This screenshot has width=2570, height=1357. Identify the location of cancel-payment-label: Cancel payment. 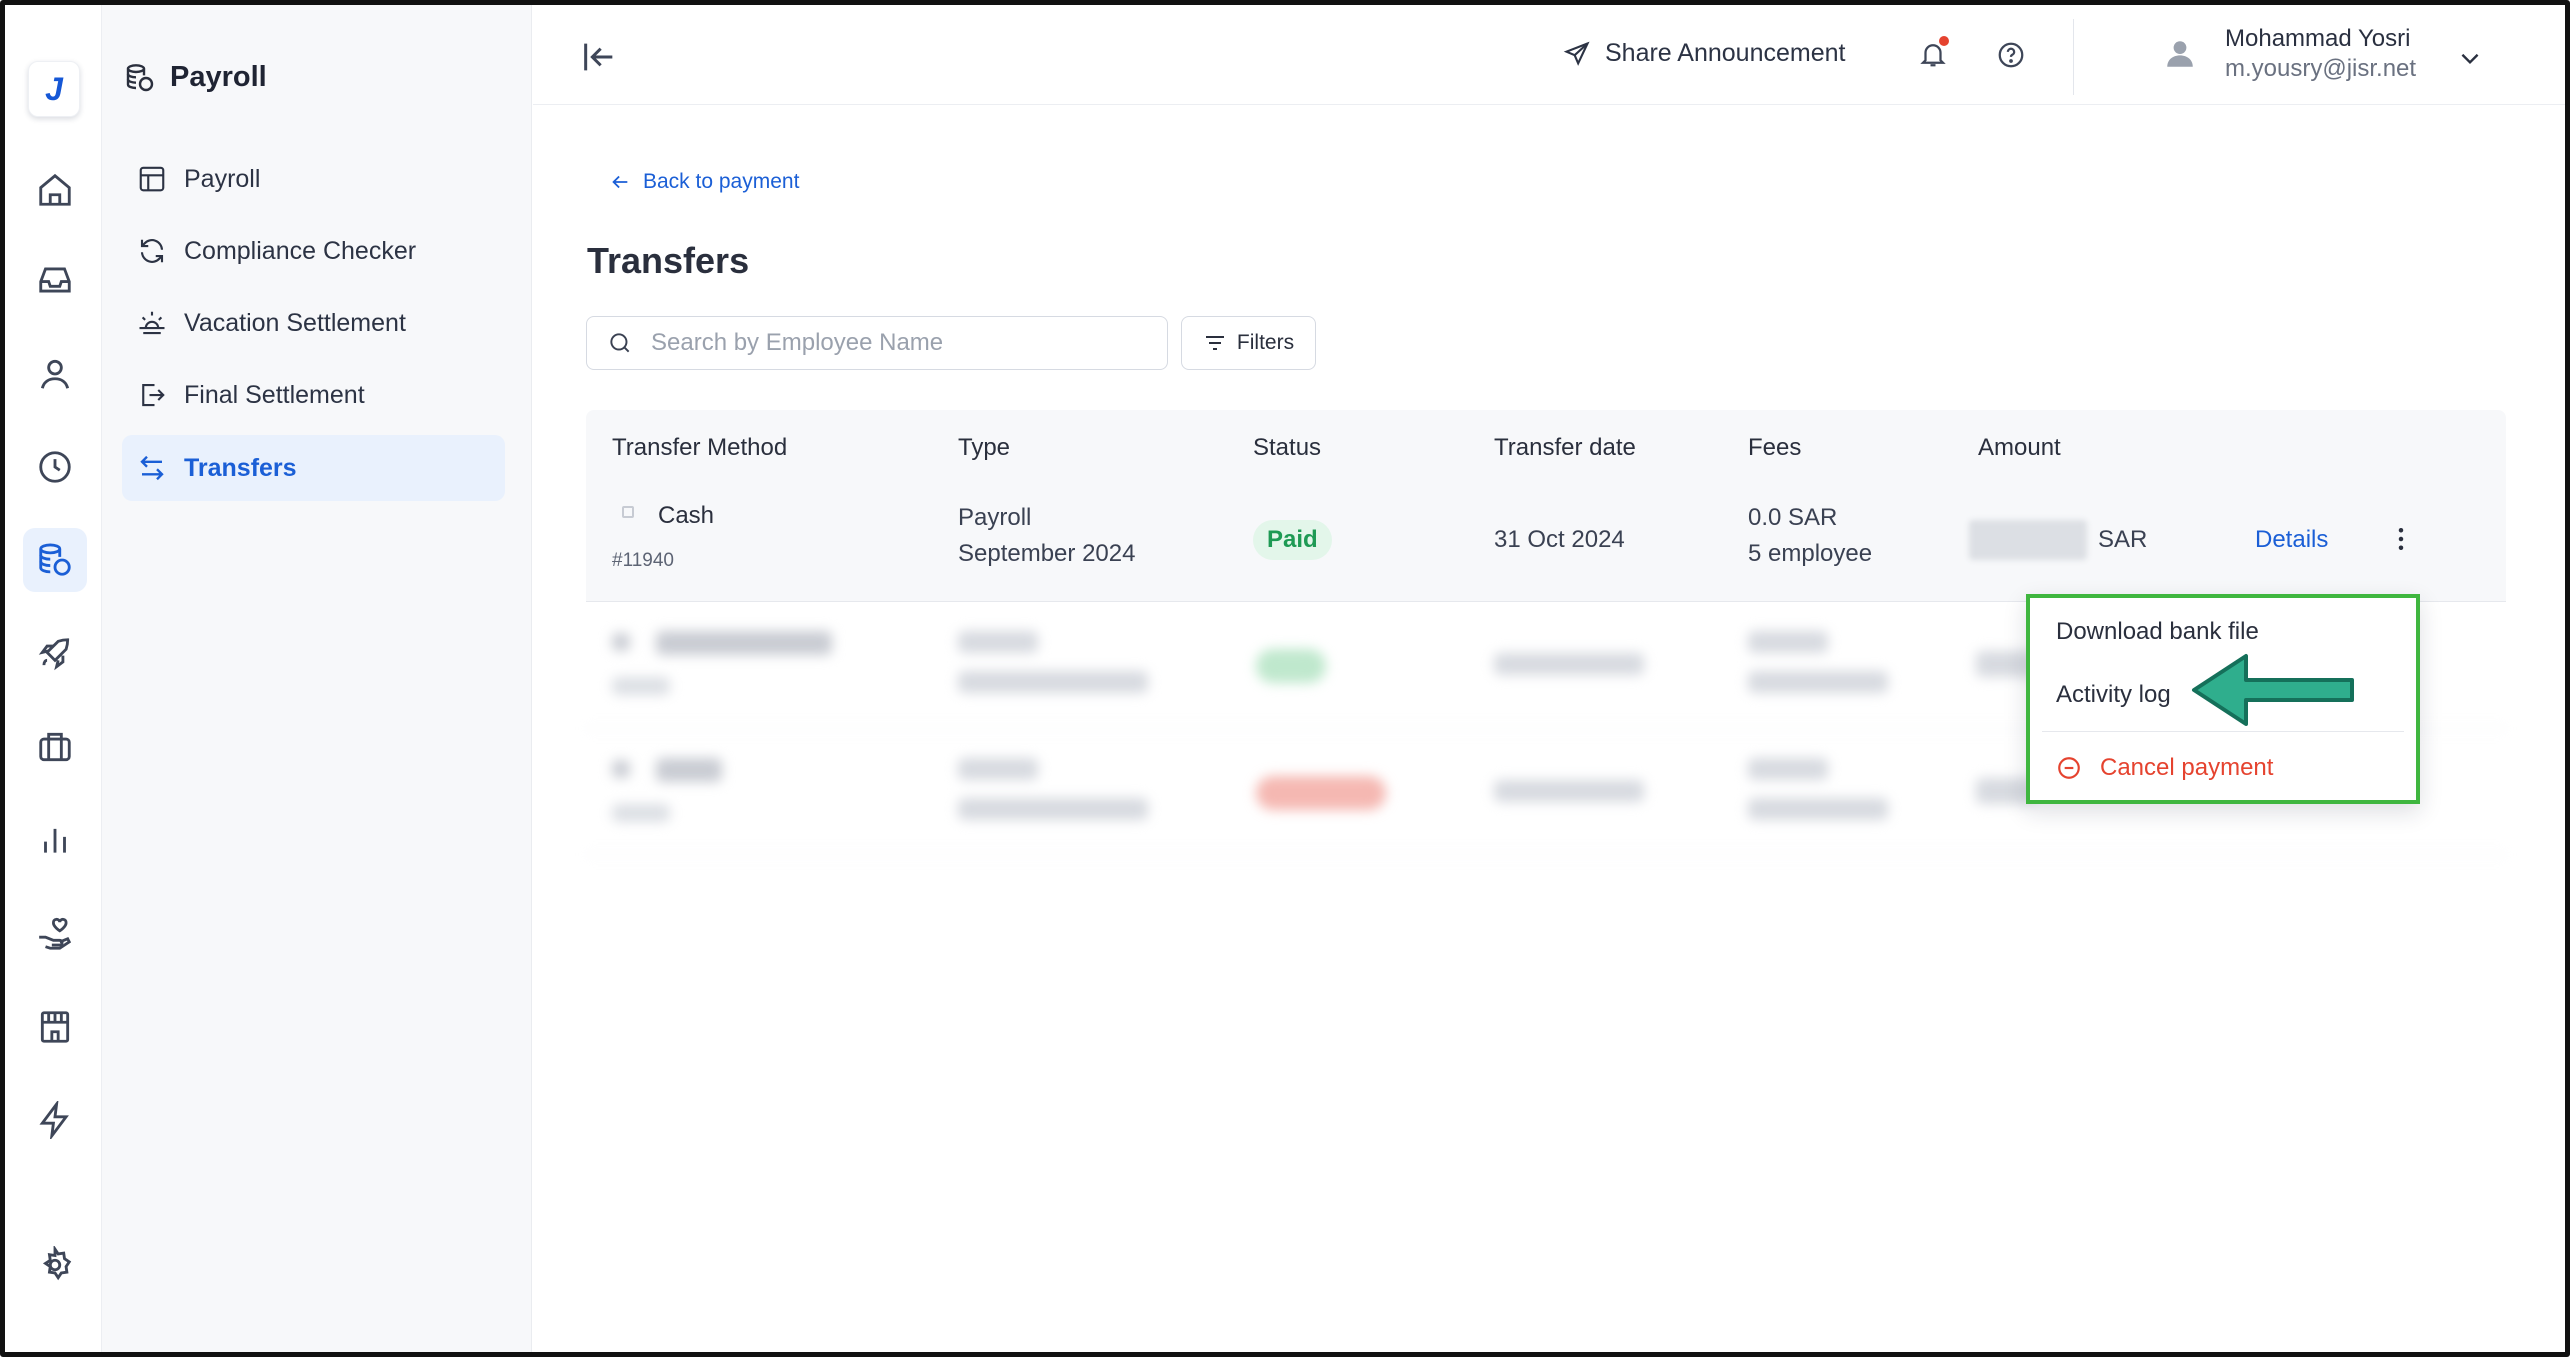
(2187, 767).